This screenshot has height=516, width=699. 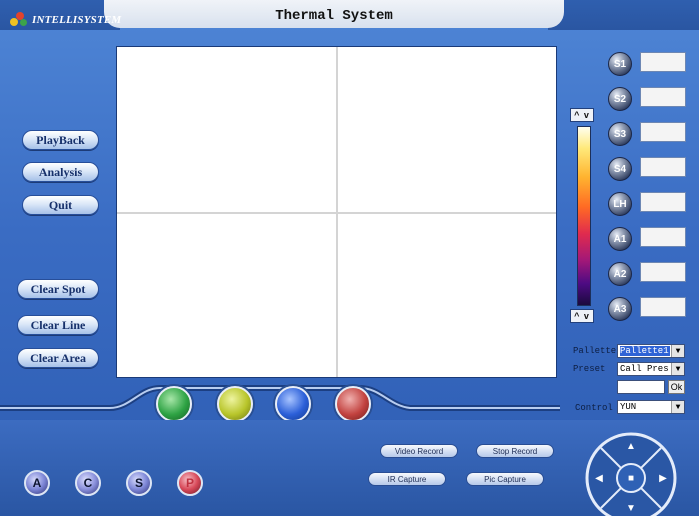 What do you see at coordinates (88, 483) in the screenshot?
I see `mode-c-button: C` at bounding box center [88, 483].